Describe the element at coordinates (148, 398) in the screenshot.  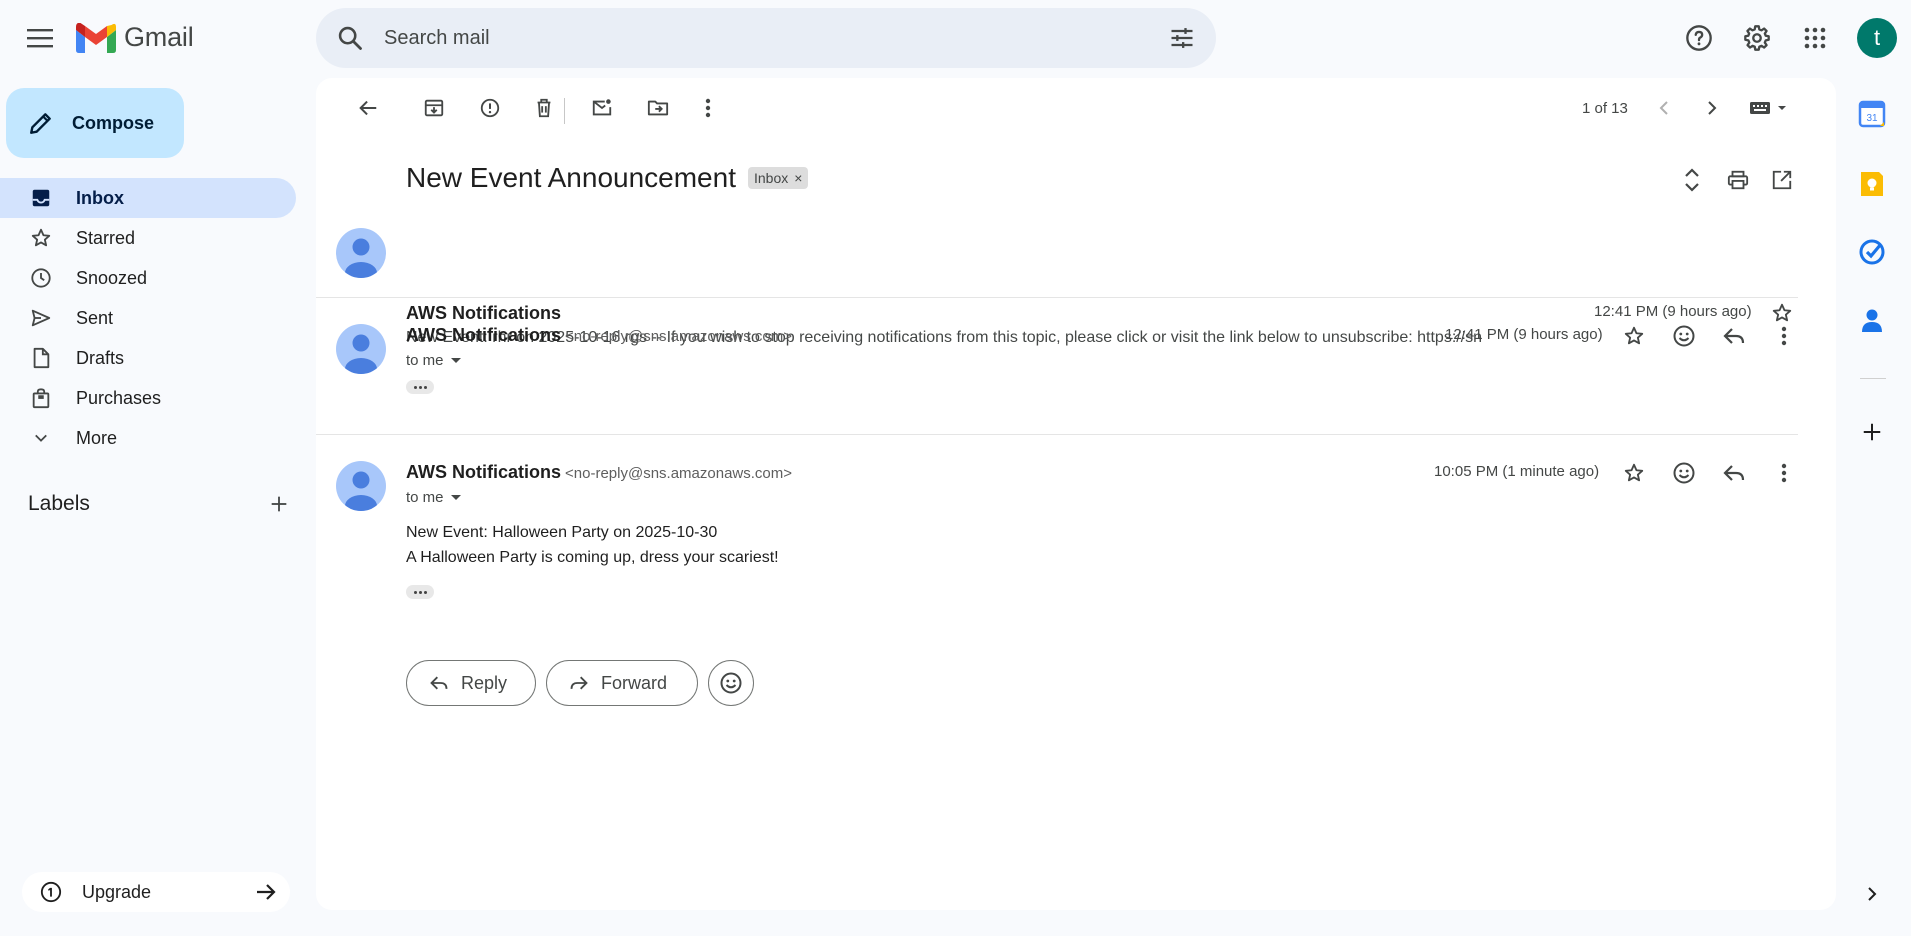
I see `sidebar-item-purchases: Purchases` at that location.